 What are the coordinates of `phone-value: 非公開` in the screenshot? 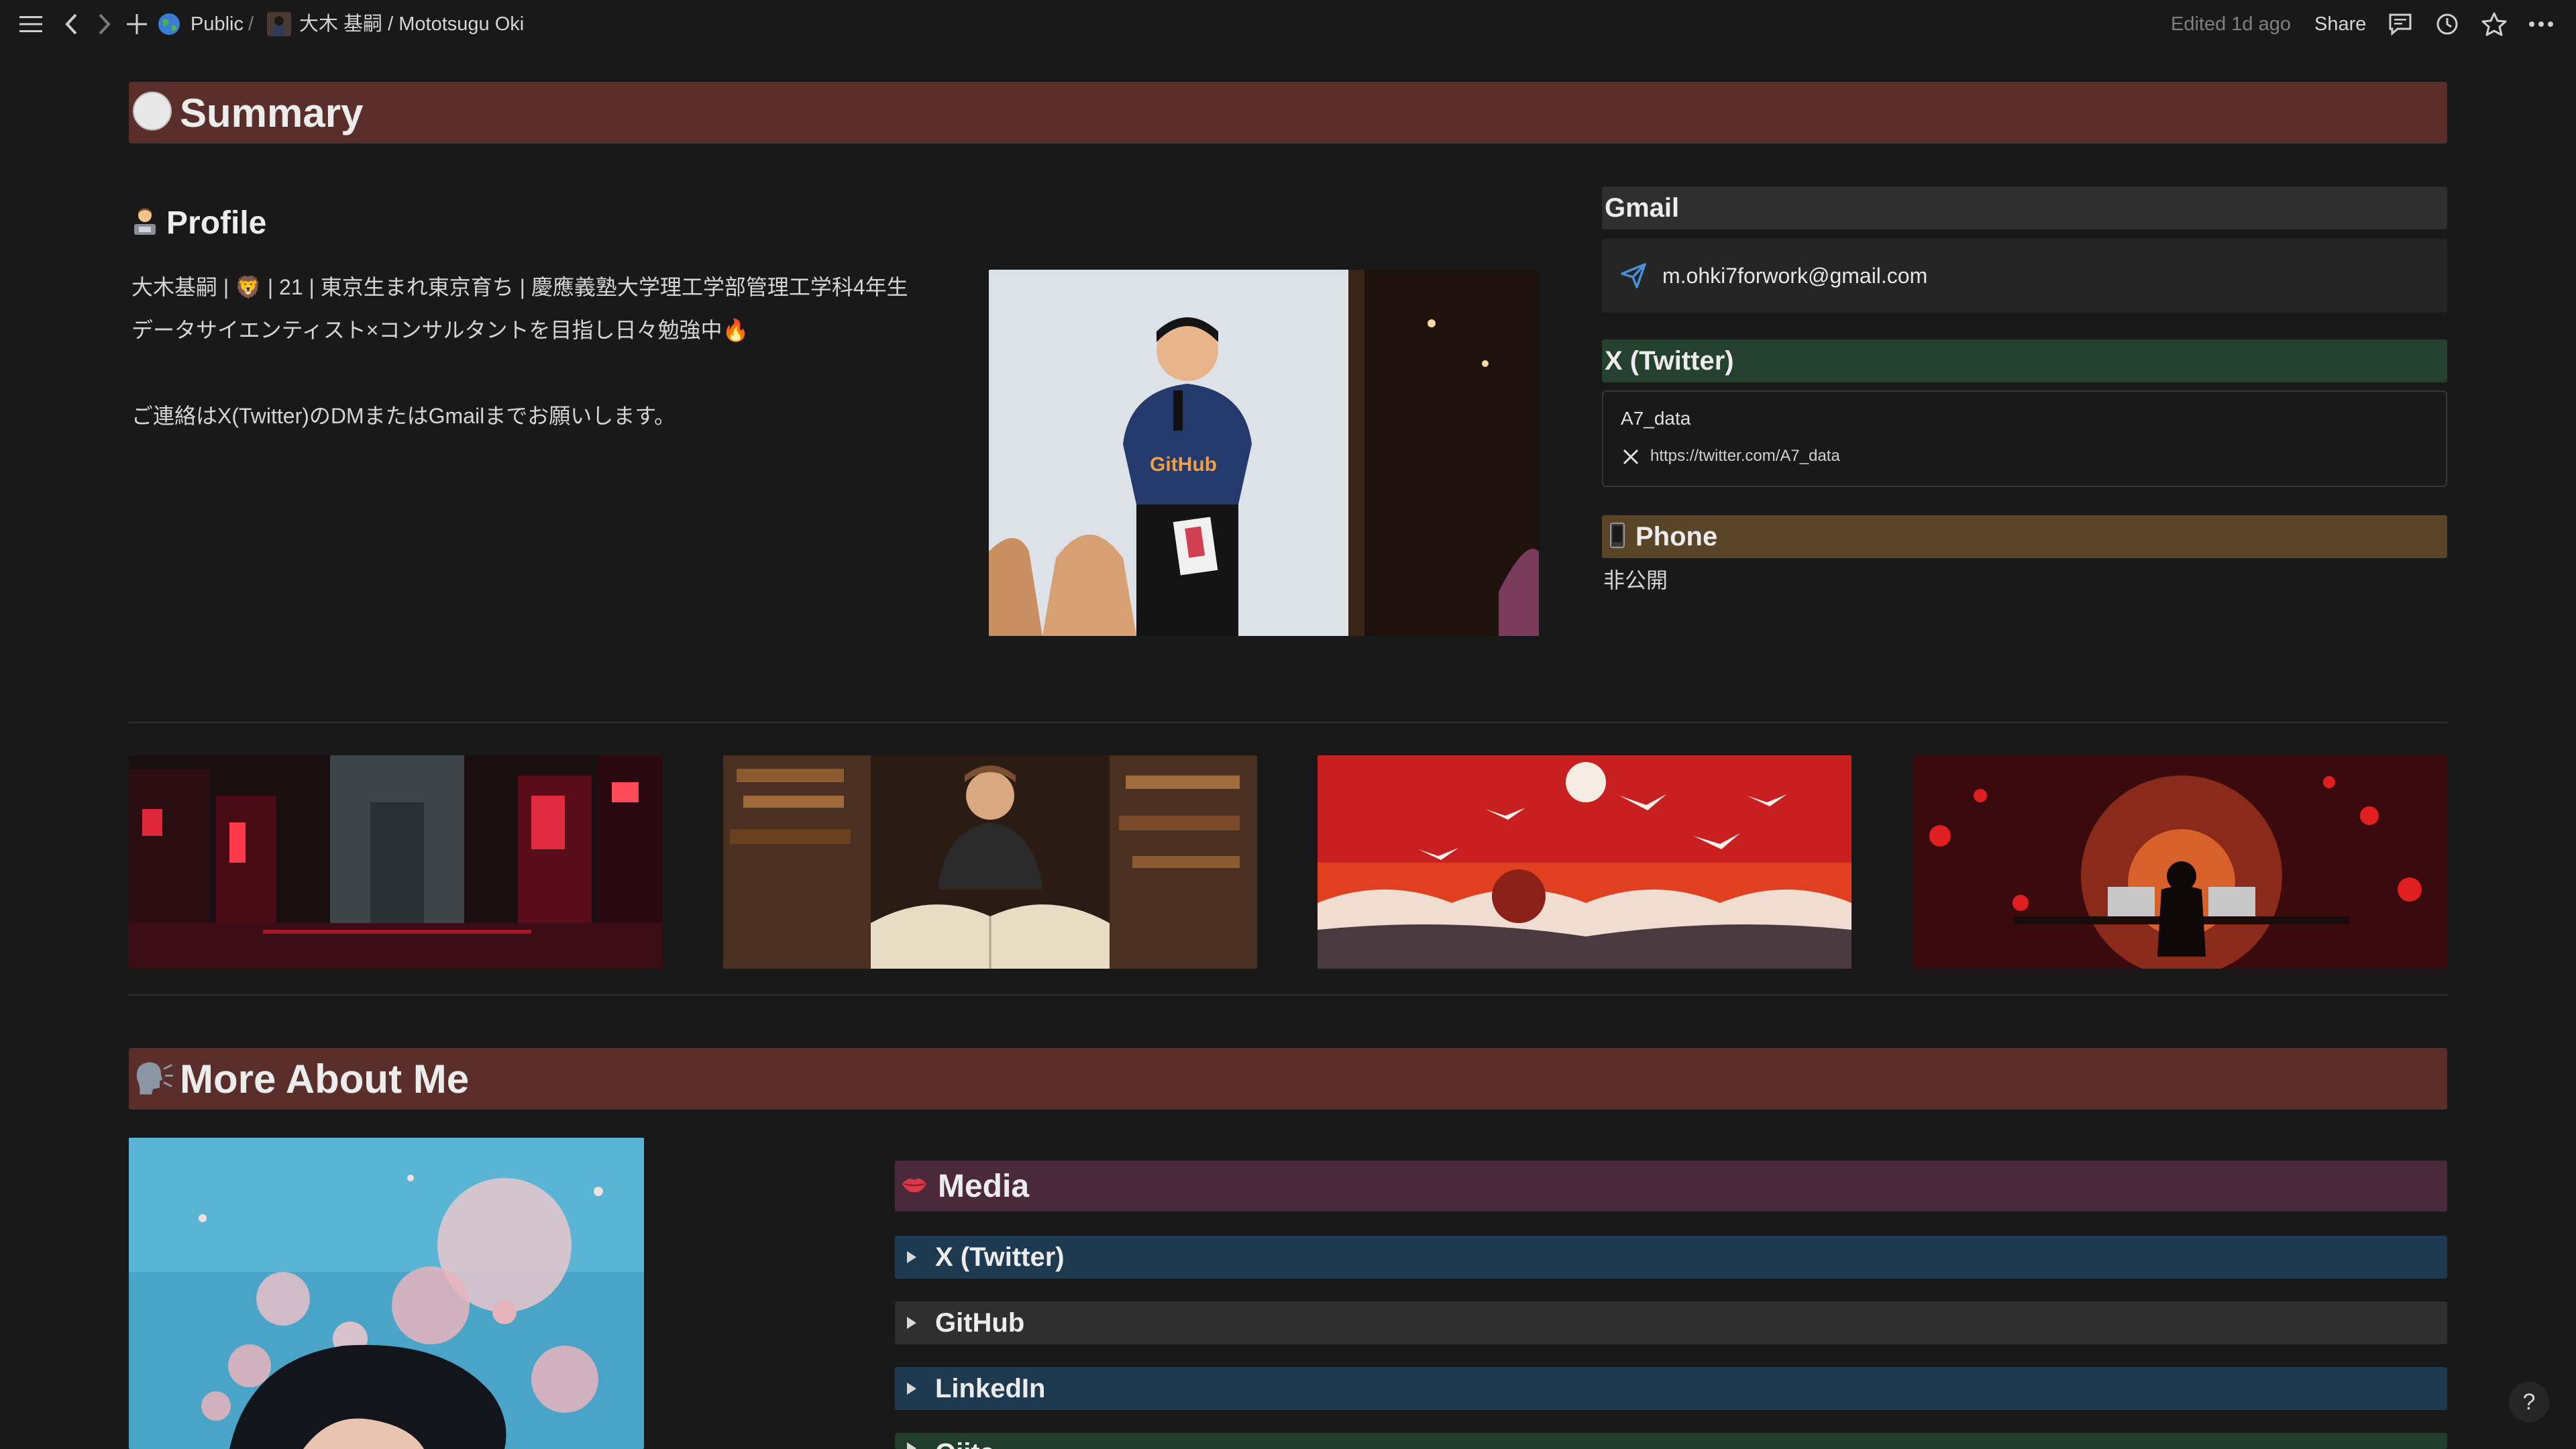 It's located at (1635, 580).